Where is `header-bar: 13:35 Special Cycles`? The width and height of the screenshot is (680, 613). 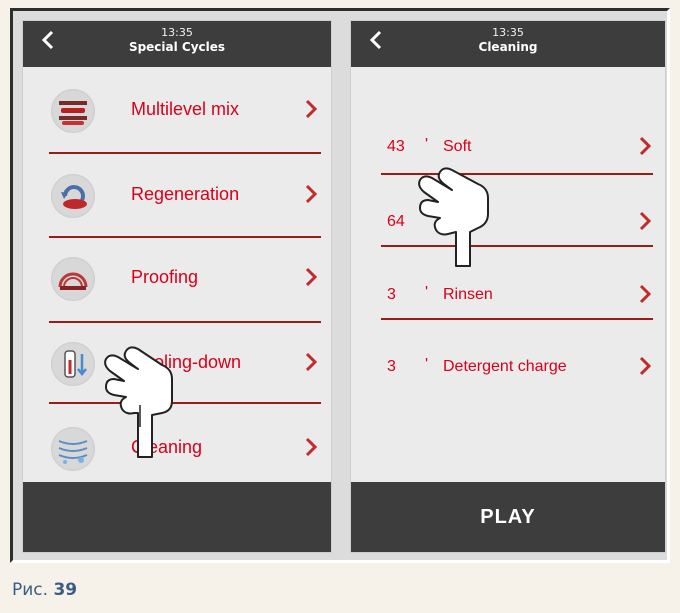
header-bar: 13:35 Special Cycles is located at coordinates (177, 44).